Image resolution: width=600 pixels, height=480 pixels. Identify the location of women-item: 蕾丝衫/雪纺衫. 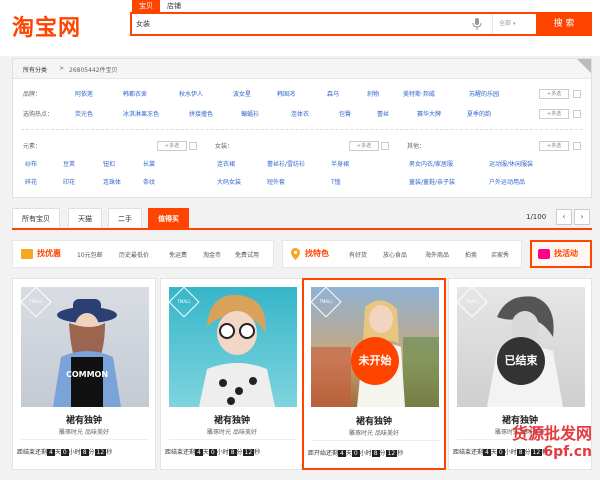
(286, 163).